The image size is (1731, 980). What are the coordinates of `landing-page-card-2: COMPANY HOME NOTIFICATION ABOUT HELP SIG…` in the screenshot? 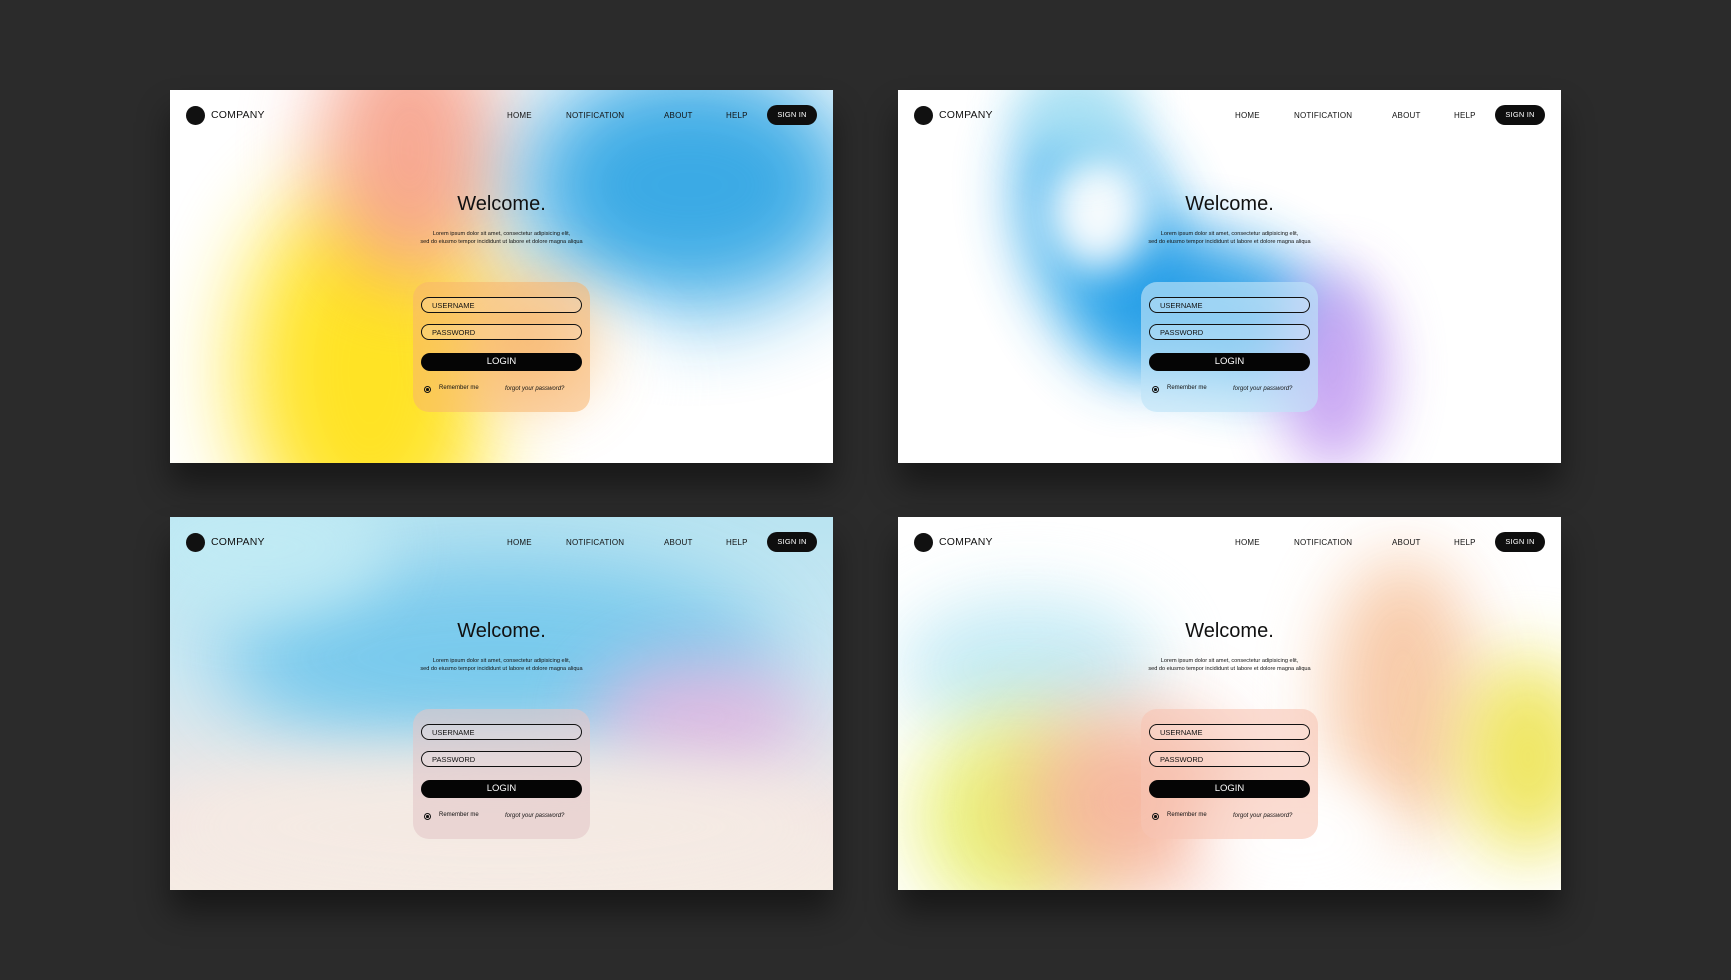 It's located at (1229, 276).